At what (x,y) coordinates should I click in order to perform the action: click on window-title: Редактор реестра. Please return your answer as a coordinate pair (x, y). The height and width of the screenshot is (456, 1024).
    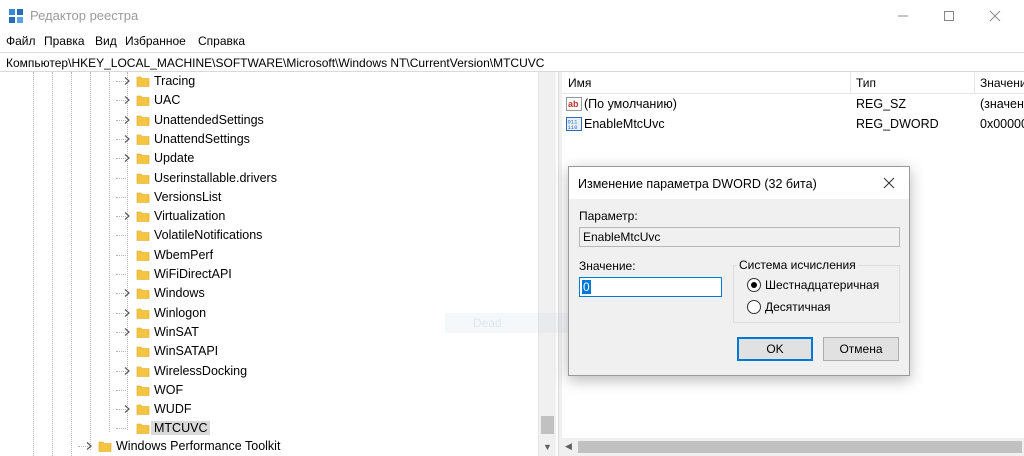
    Looking at the image, I should click on (84, 15).